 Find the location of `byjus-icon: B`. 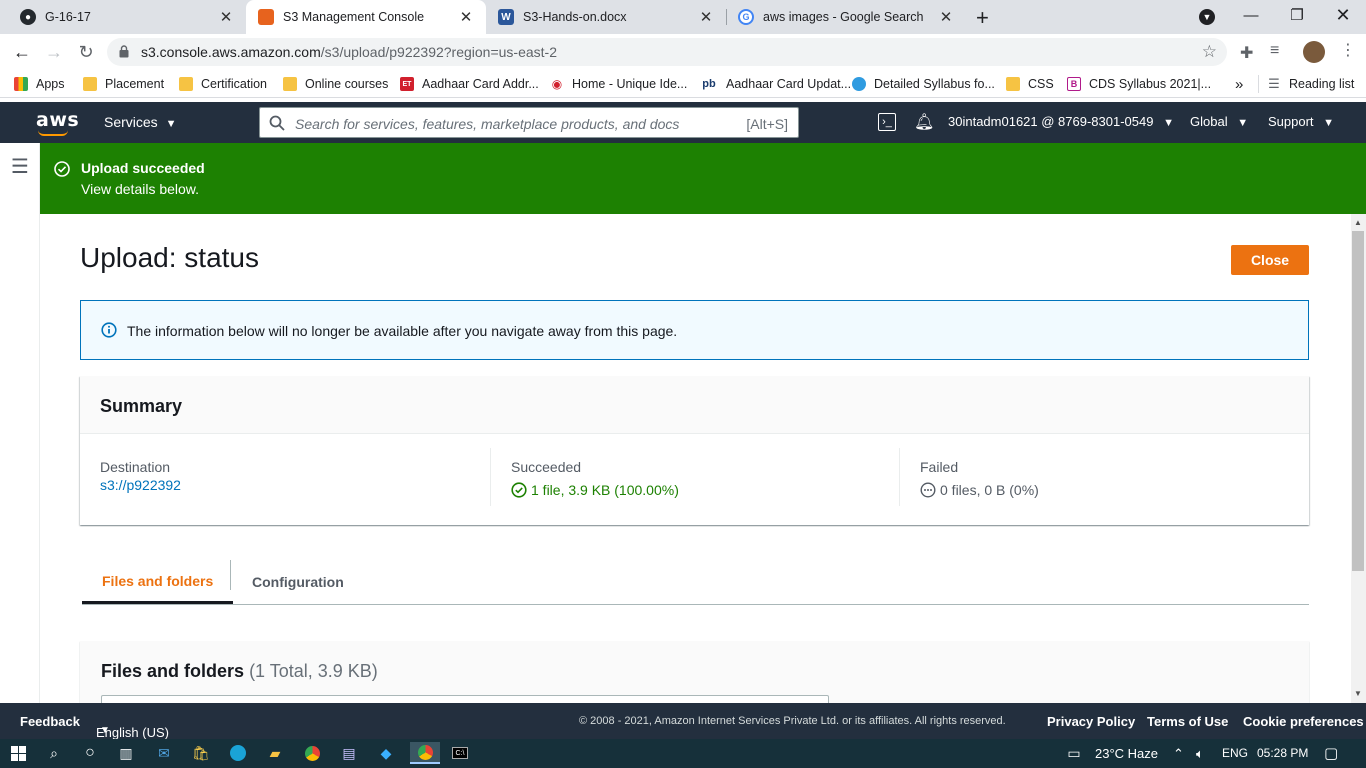

byjus-icon: B is located at coordinates (1074, 84).